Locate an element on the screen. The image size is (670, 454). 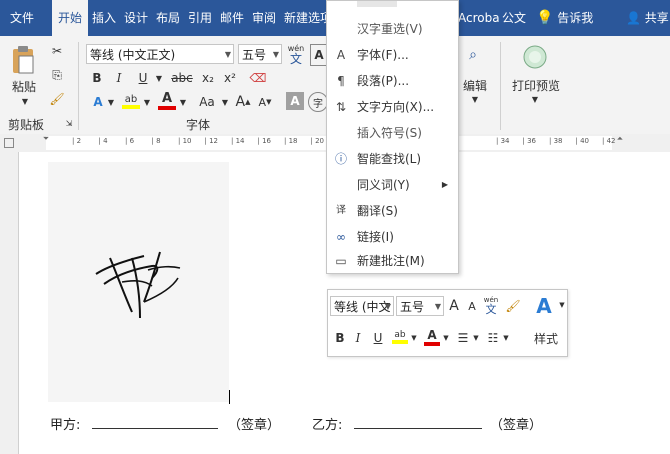
shrink-font-button: A ▼ is located at coordinates (265, 102).